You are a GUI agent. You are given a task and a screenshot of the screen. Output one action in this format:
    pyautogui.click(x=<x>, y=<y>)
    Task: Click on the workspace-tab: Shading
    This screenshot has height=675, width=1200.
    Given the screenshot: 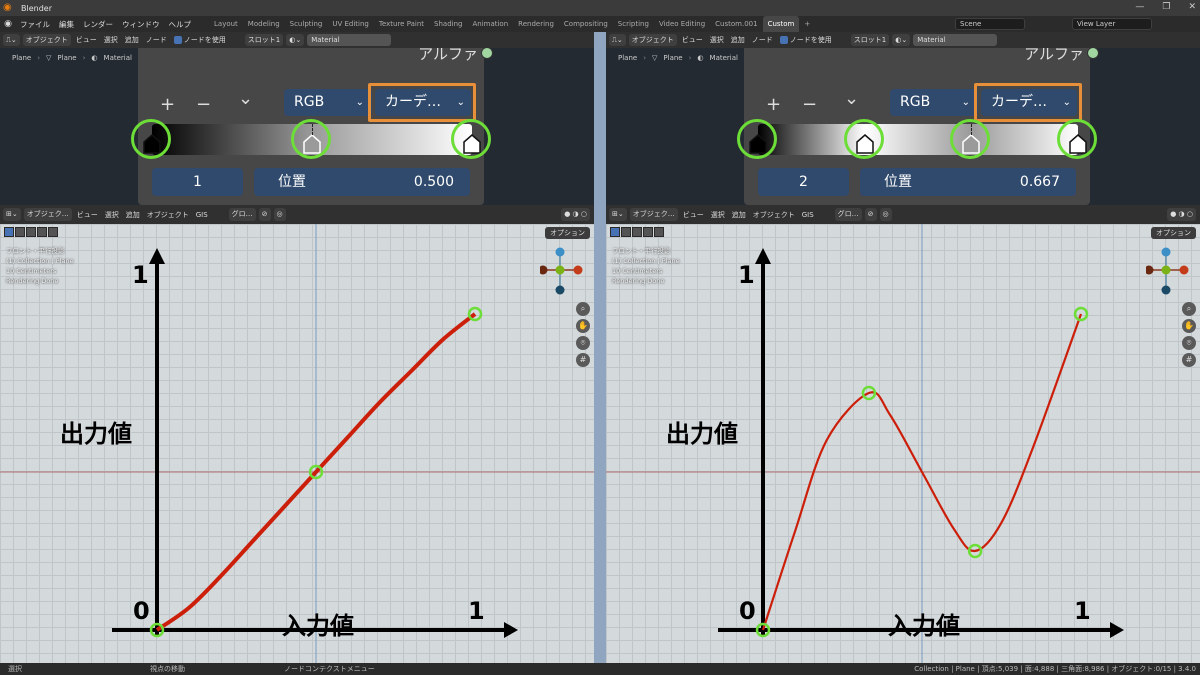 What is the action you would take?
    pyautogui.click(x=448, y=24)
    